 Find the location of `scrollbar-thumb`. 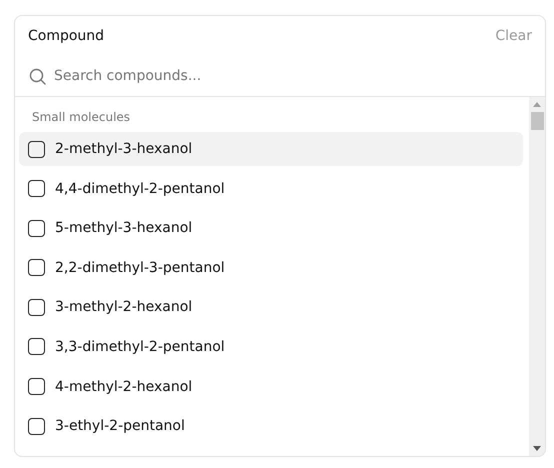

scrollbar-thumb is located at coordinates (537, 121).